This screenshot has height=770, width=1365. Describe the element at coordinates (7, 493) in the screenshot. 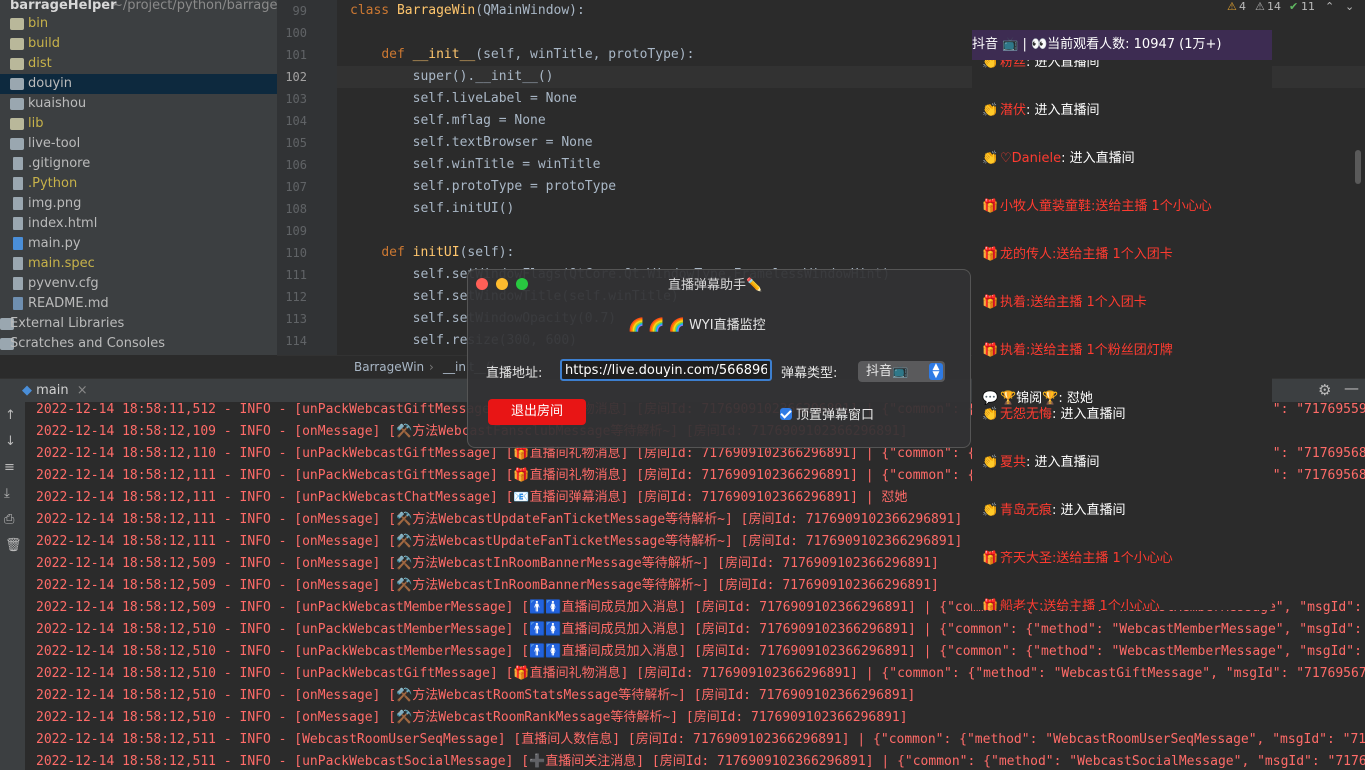

I see `scroll-to-end-icon: ⤓` at that location.